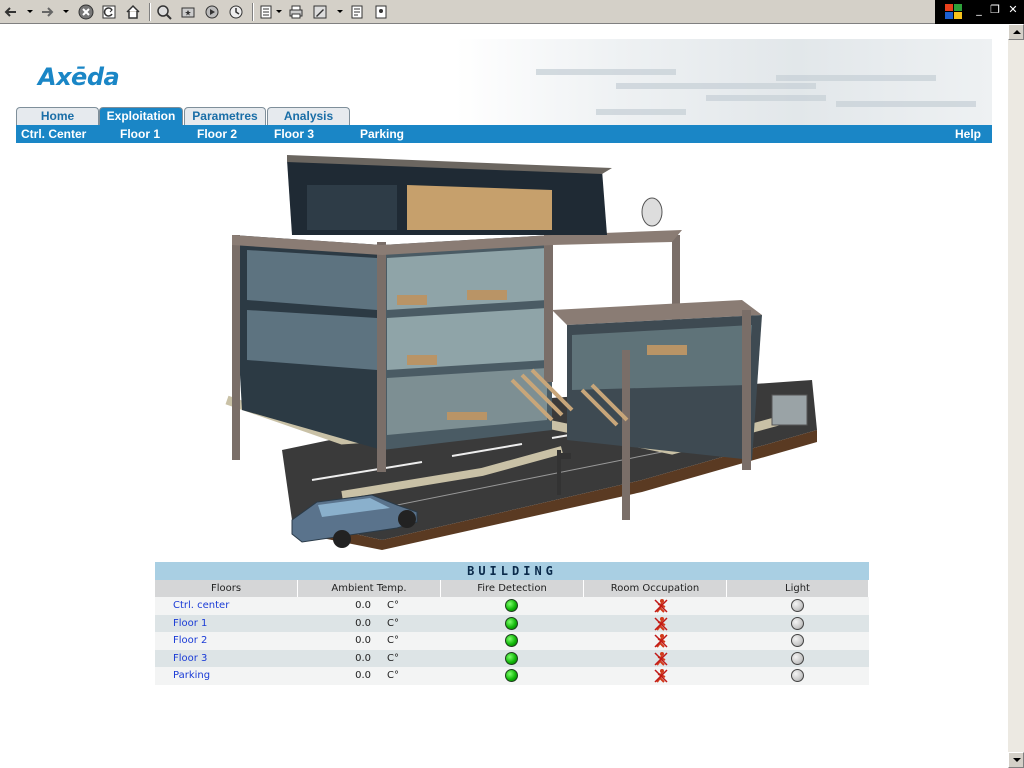 The image size is (1024, 768). I want to click on home-icon, so click(133, 12).